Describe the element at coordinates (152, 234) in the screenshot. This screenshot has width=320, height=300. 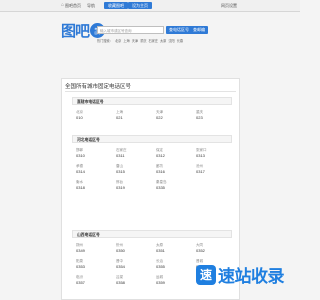
I see `section-title: 山西电话区号` at that location.